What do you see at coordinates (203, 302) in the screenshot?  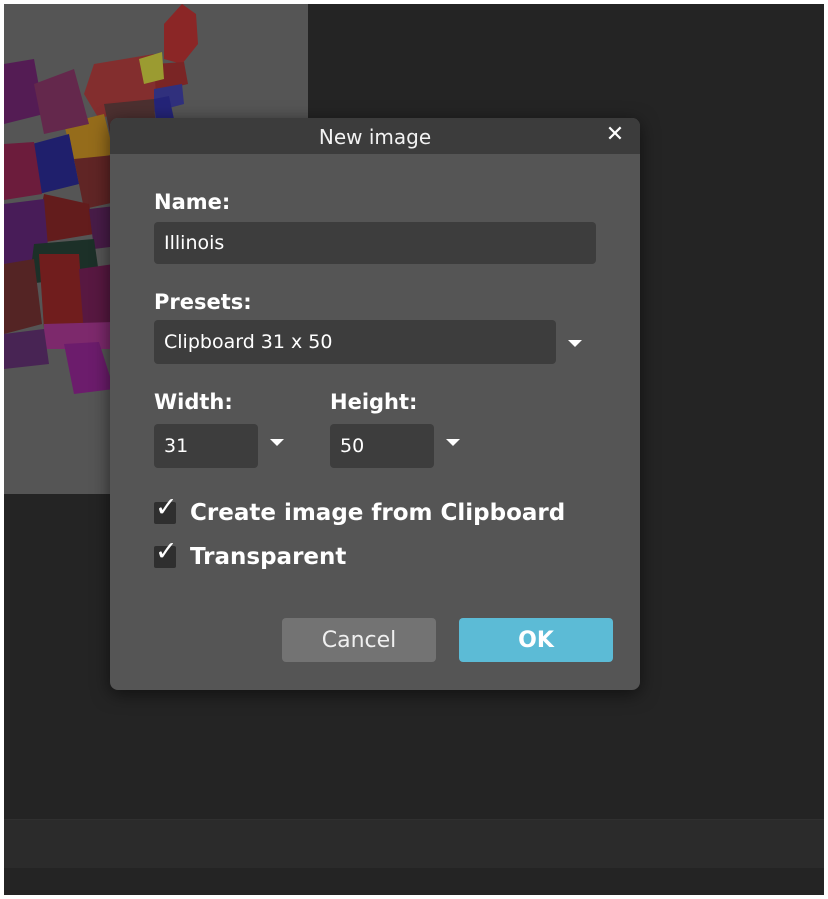 I see `presets-label: Presets:` at bounding box center [203, 302].